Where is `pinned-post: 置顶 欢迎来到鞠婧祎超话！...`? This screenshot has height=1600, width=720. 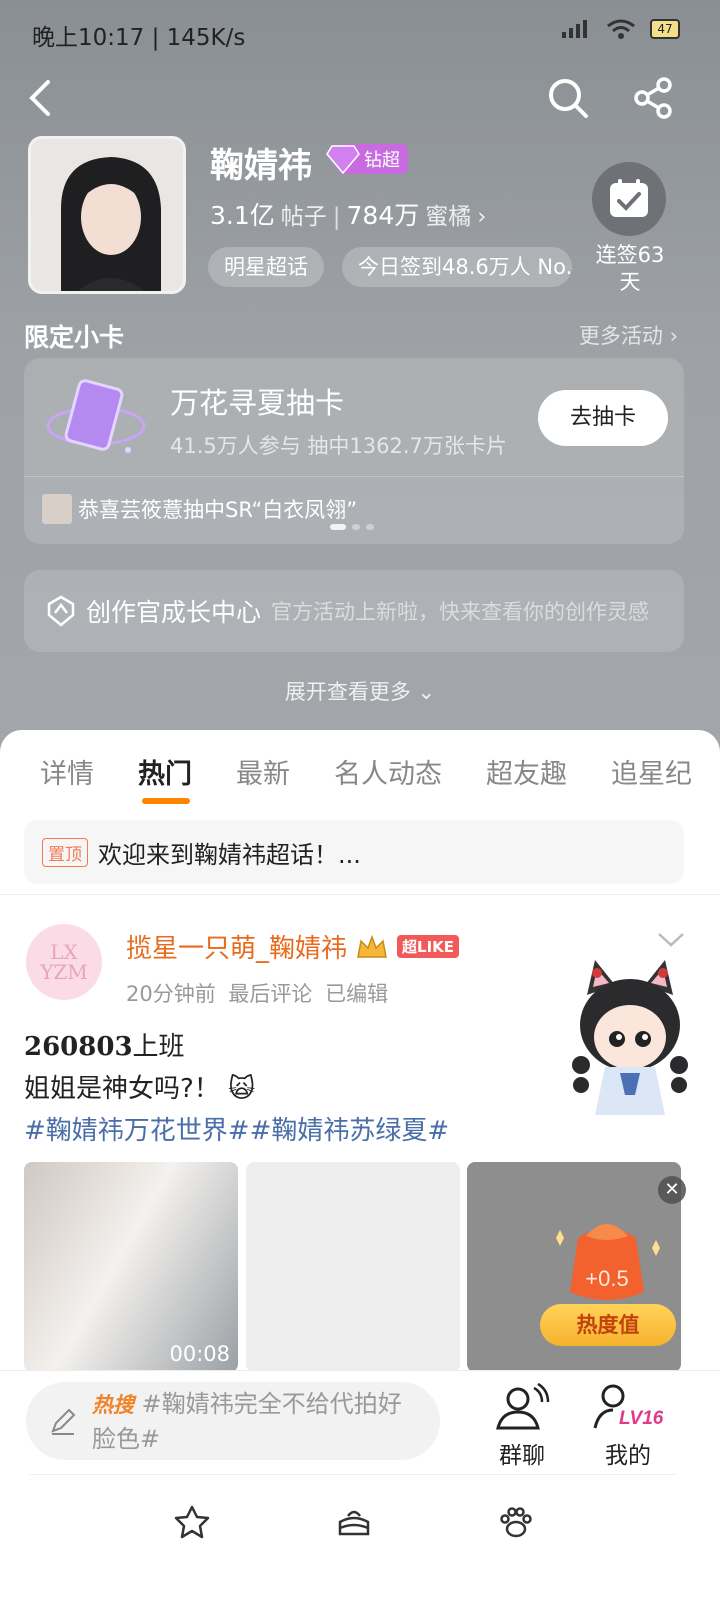 pinned-post: 置顶 欢迎来到鞠婧祎超话！... is located at coordinates (354, 852).